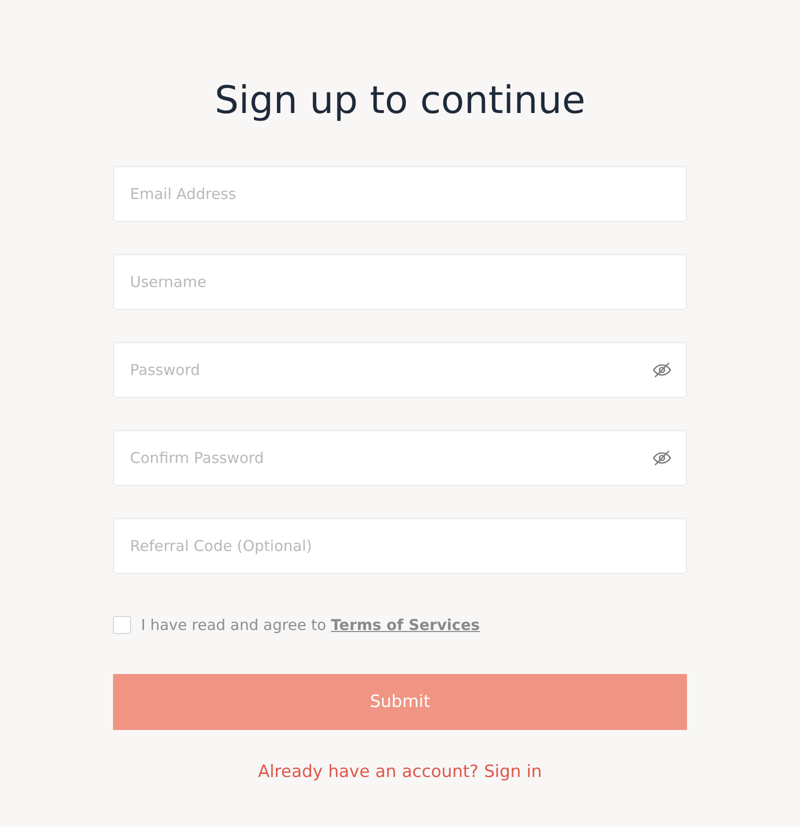  Describe the element at coordinates (405, 625) in the screenshot. I see `terms-link: Terms of Services` at that location.